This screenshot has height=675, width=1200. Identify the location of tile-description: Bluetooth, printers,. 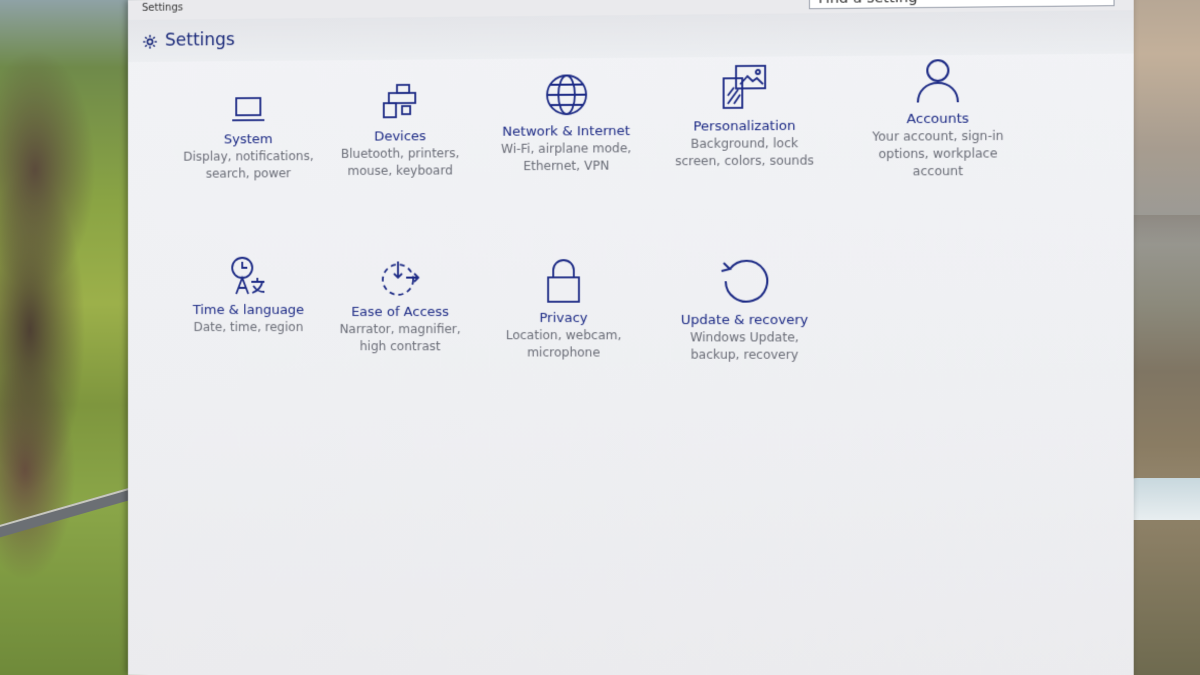
(400, 154).